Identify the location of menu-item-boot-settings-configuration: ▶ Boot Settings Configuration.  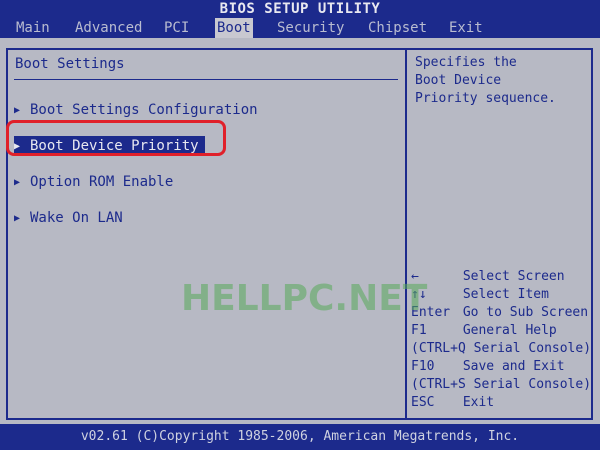
(136, 110).